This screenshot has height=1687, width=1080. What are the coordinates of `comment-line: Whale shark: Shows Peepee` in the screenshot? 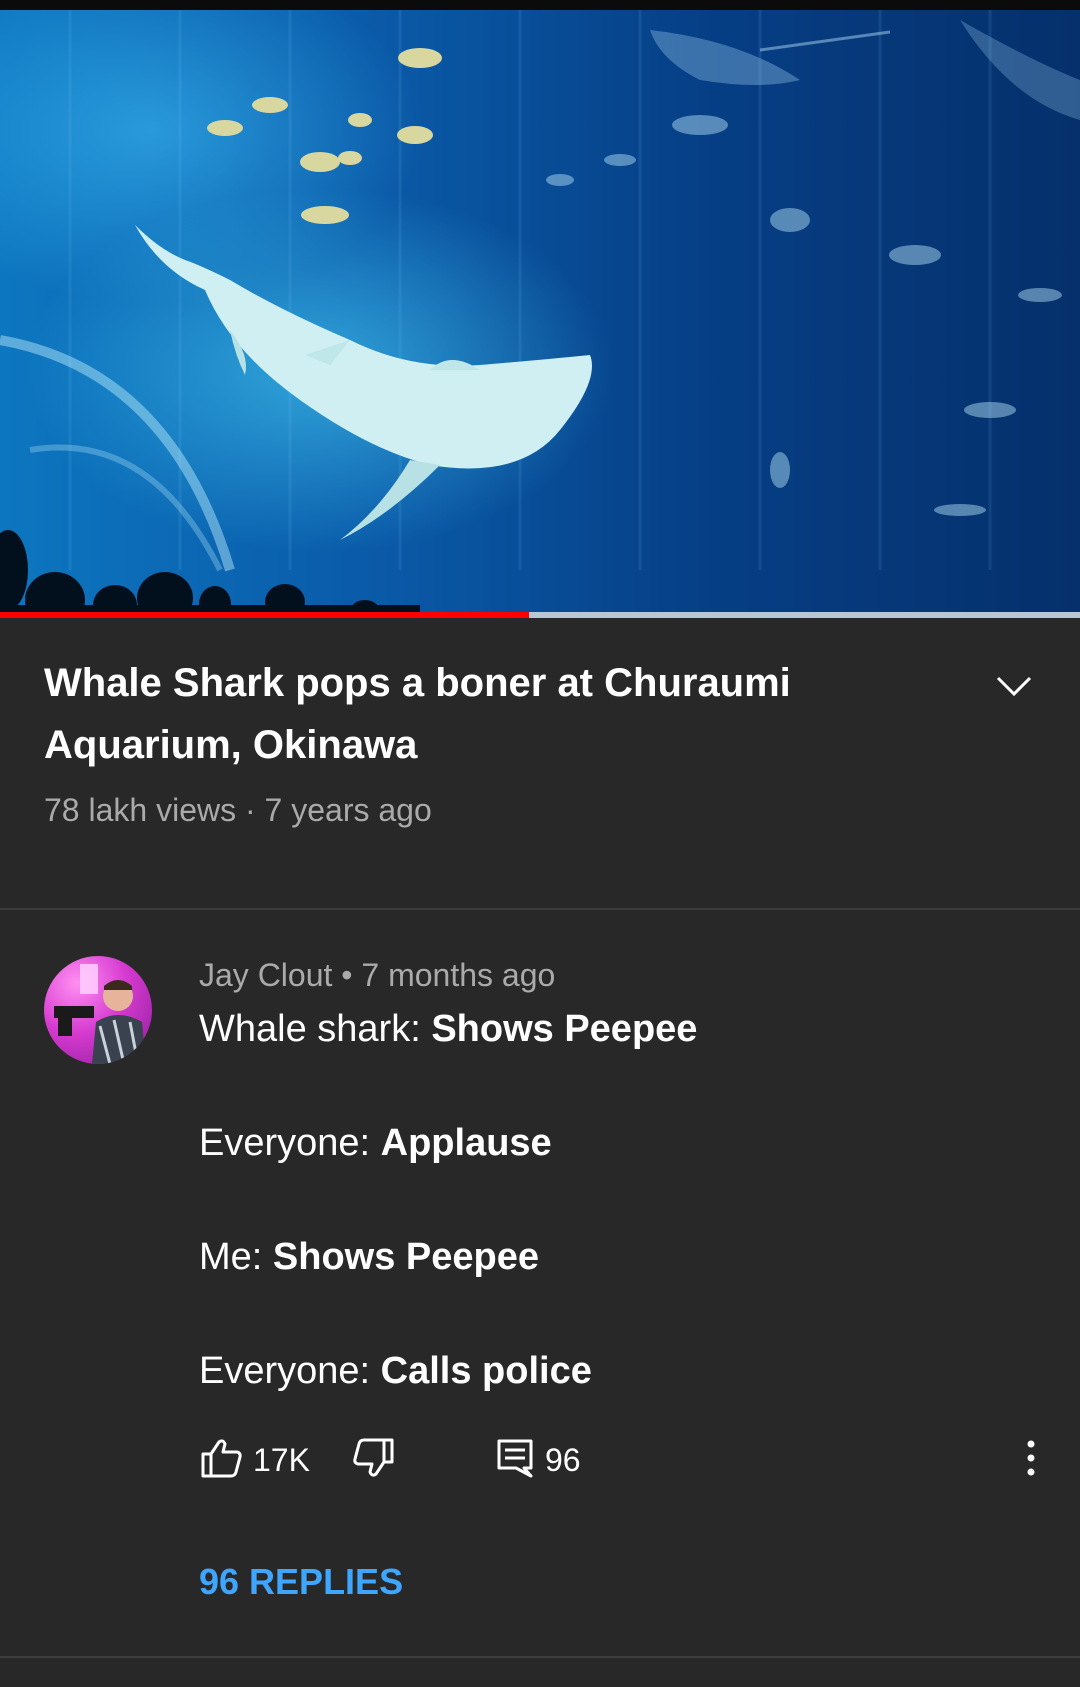 It's located at (619, 1029).